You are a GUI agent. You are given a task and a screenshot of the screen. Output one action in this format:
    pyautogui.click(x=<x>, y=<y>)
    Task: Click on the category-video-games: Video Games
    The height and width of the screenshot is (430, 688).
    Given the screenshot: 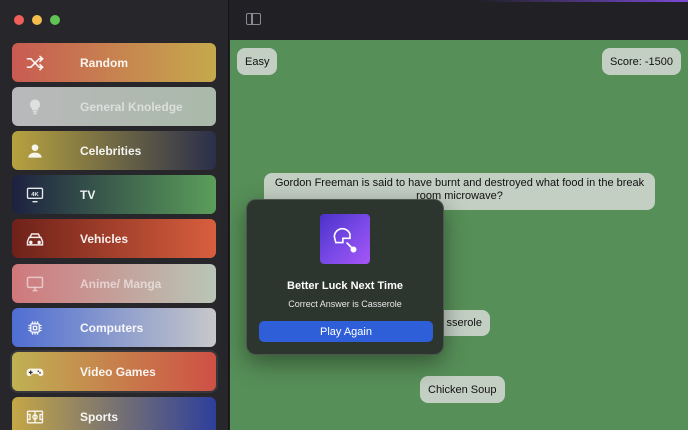 What is the action you would take?
    pyautogui.click(x=114, y=371)
    